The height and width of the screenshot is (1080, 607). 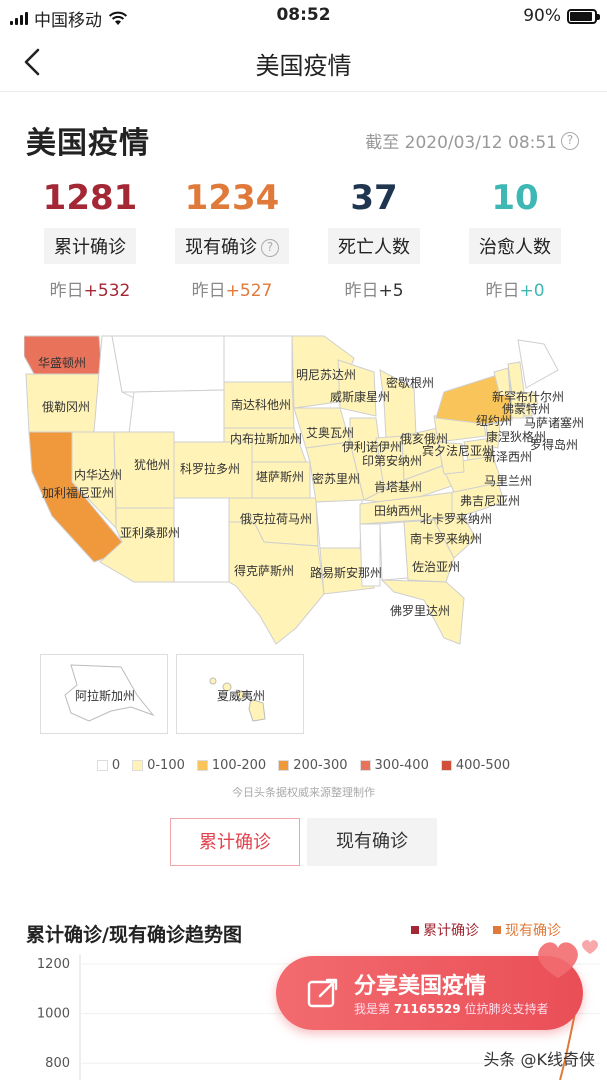 I want to click on page-title: 美国疫情, so click(x=88, y=143).